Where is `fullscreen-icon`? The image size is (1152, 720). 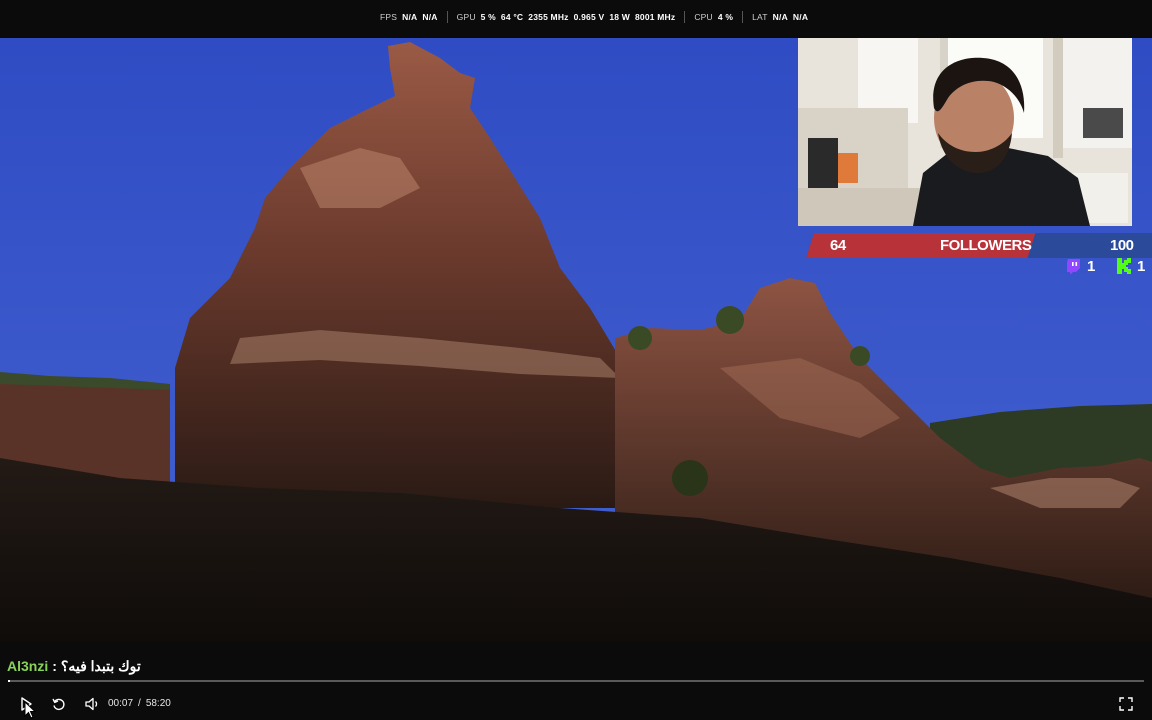
fullscreen-icon is located at coordinates (1126, 704).